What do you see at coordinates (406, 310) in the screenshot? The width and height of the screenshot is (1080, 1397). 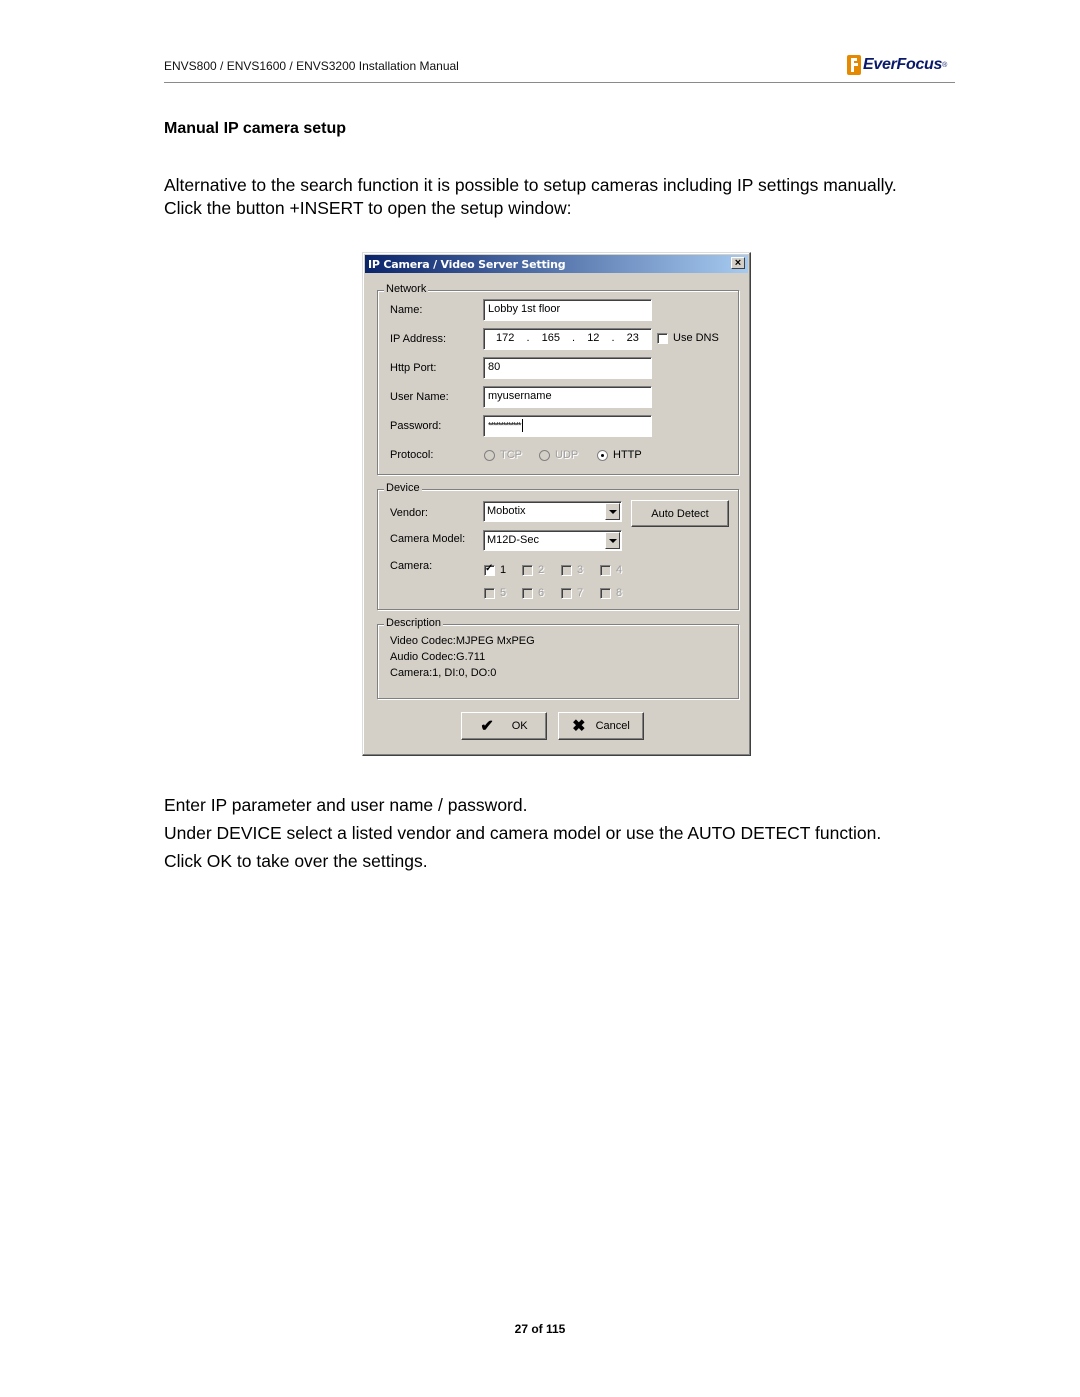 I see `name-label: Name:` at bounding box center [406, 310].